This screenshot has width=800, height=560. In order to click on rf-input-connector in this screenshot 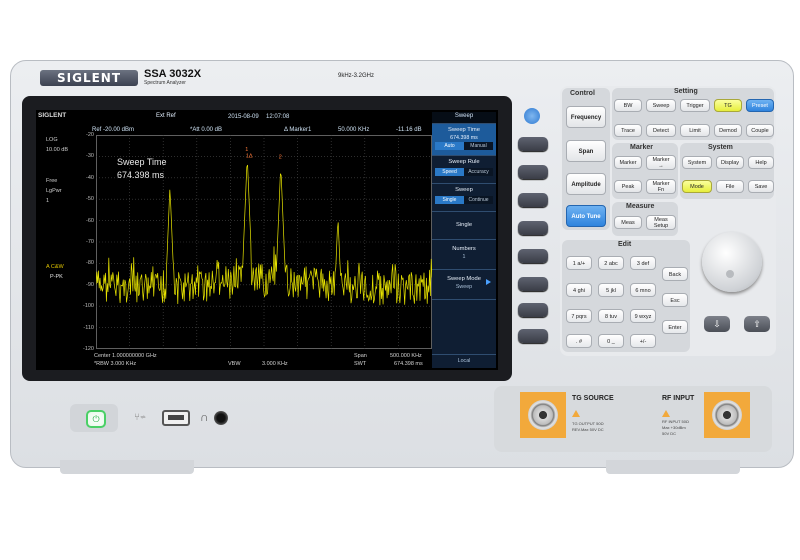, I will do `click(727, 415)`.